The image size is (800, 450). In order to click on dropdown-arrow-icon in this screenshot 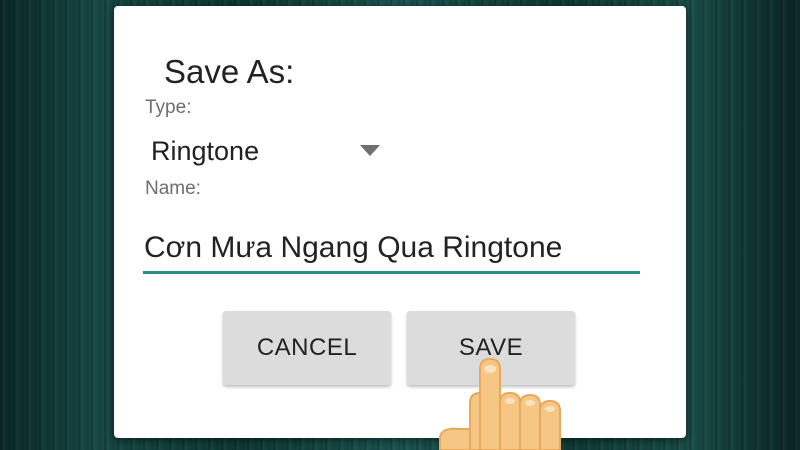, I will do `click(370, 150)`.